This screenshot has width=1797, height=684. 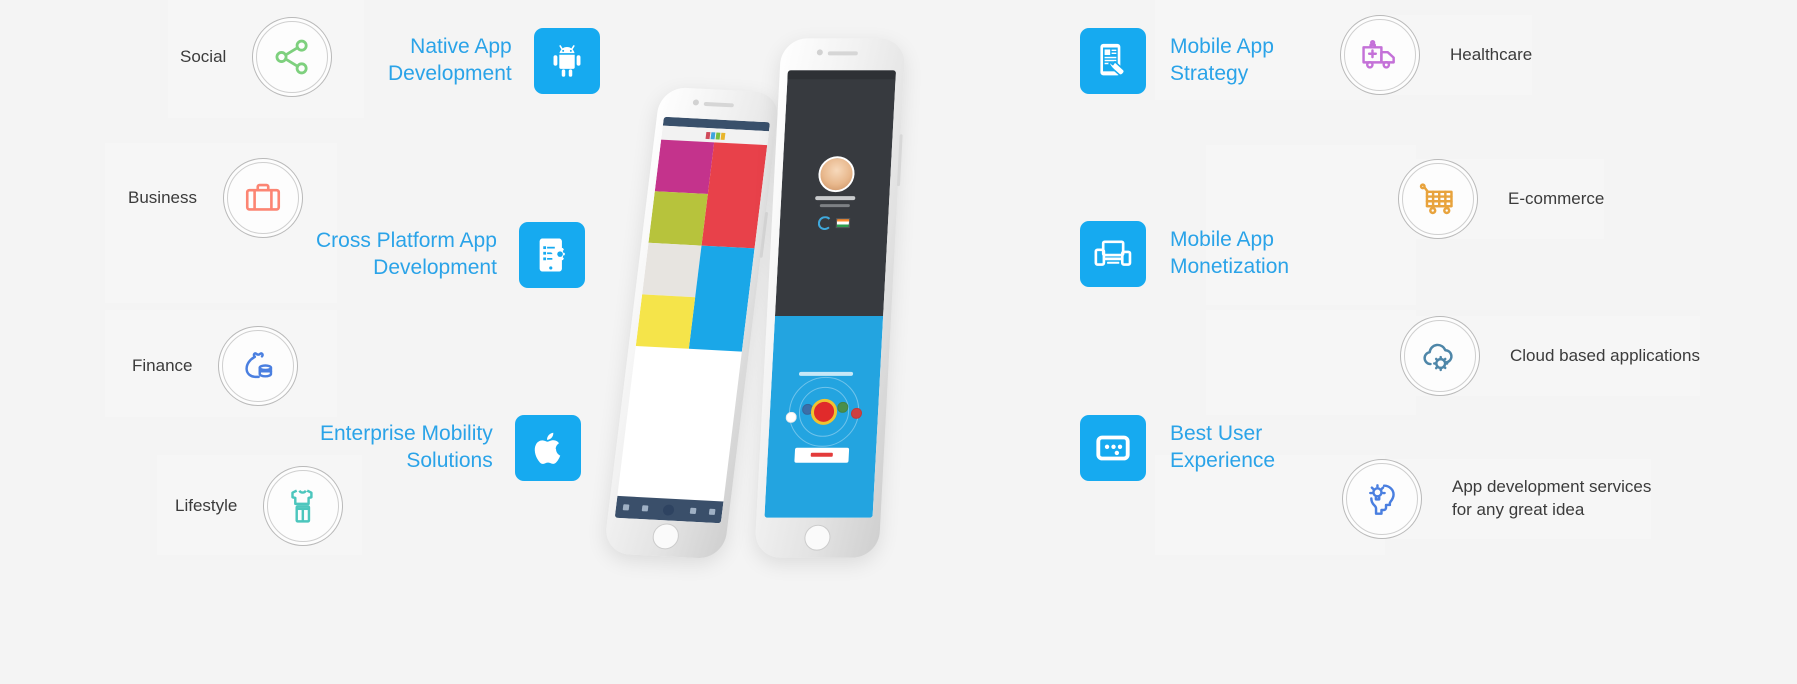 What do you see at coordinates (1113, 448) in the screenshot?
I see `window-dots-icon` at bounding box center [1113, 448].